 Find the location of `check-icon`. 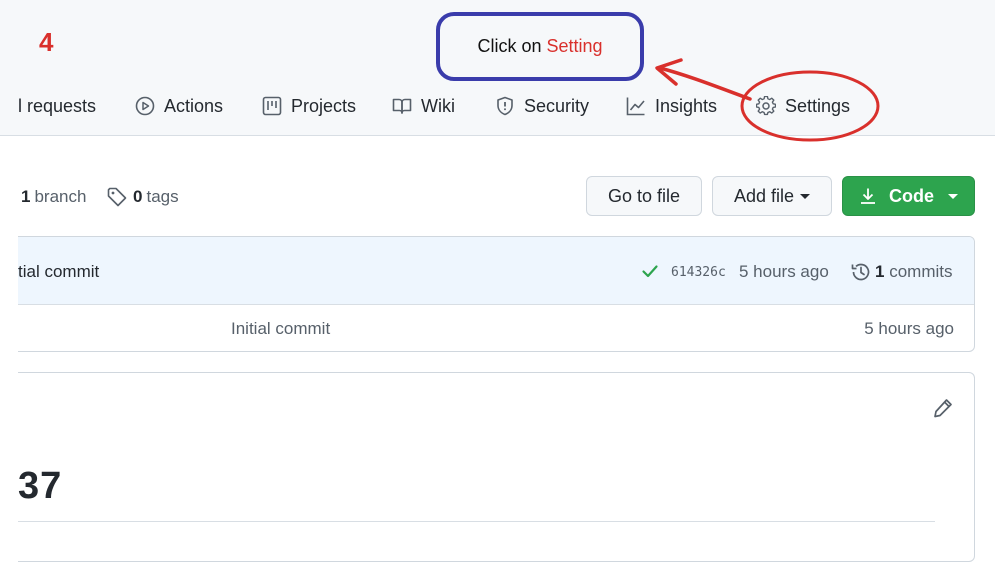

check-icon is located at coordinates (650, 271).